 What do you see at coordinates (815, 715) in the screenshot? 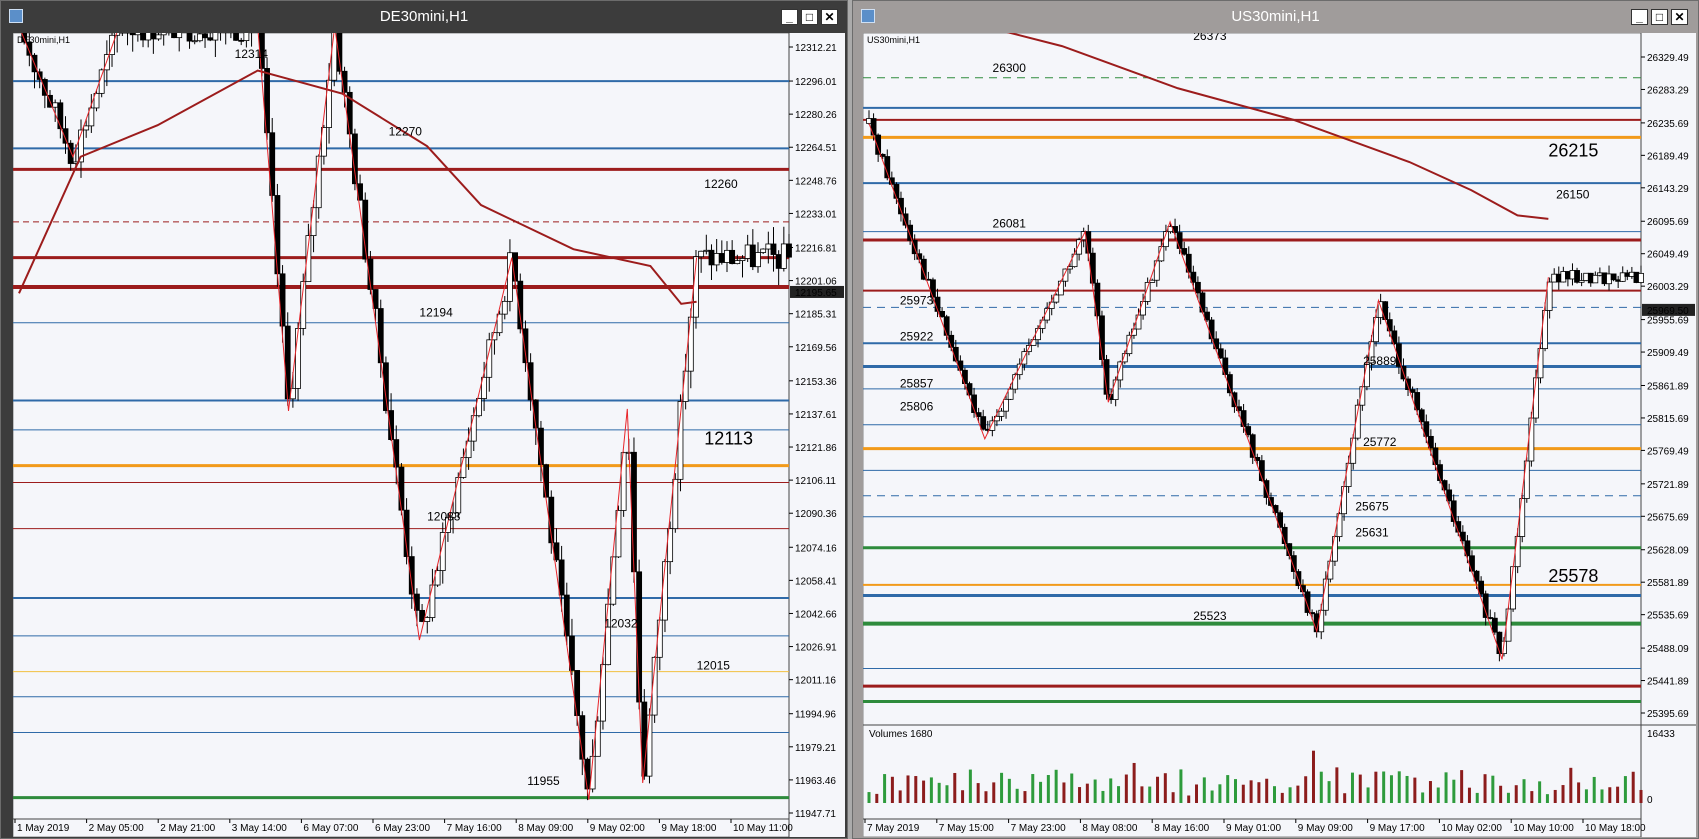
I see `price-axis-label: 11994.96` at bounding box center [815, 715].